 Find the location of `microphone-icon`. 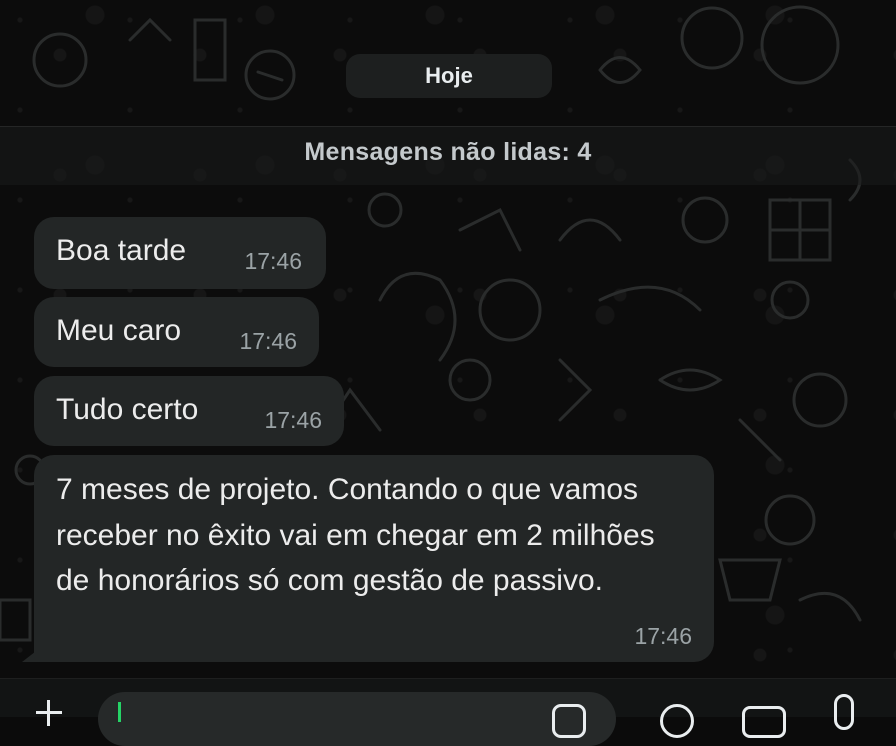

microphone-icon is located at coordinates (844, 712).